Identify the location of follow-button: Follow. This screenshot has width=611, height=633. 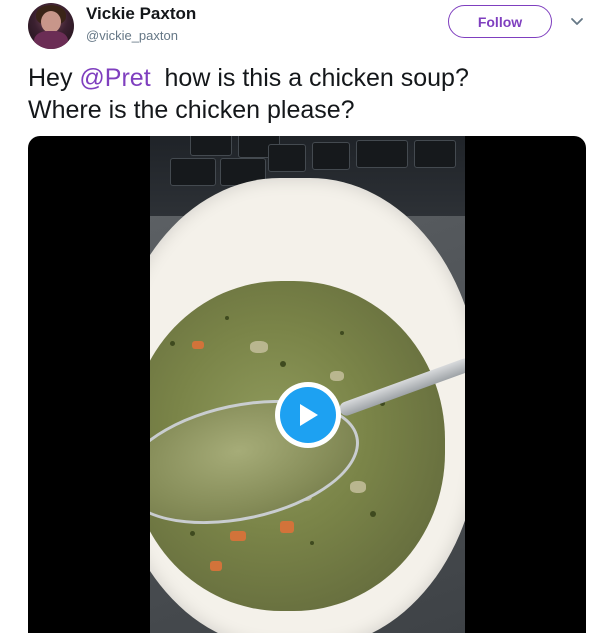
(500, 21).